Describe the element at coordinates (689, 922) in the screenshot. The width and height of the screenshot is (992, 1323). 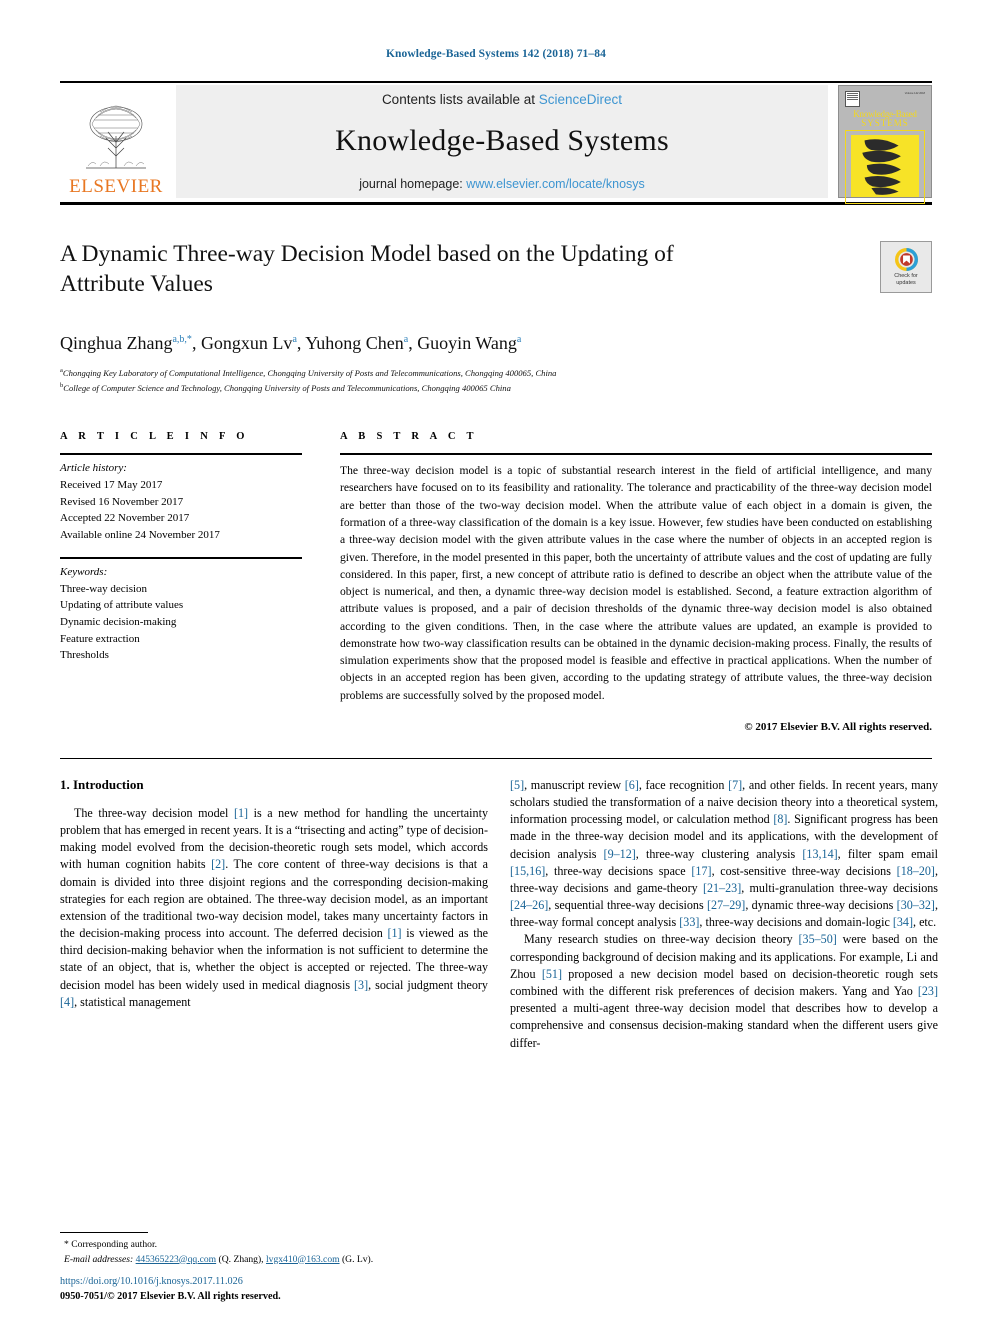
I see `citation-reference: [33]` at that location.